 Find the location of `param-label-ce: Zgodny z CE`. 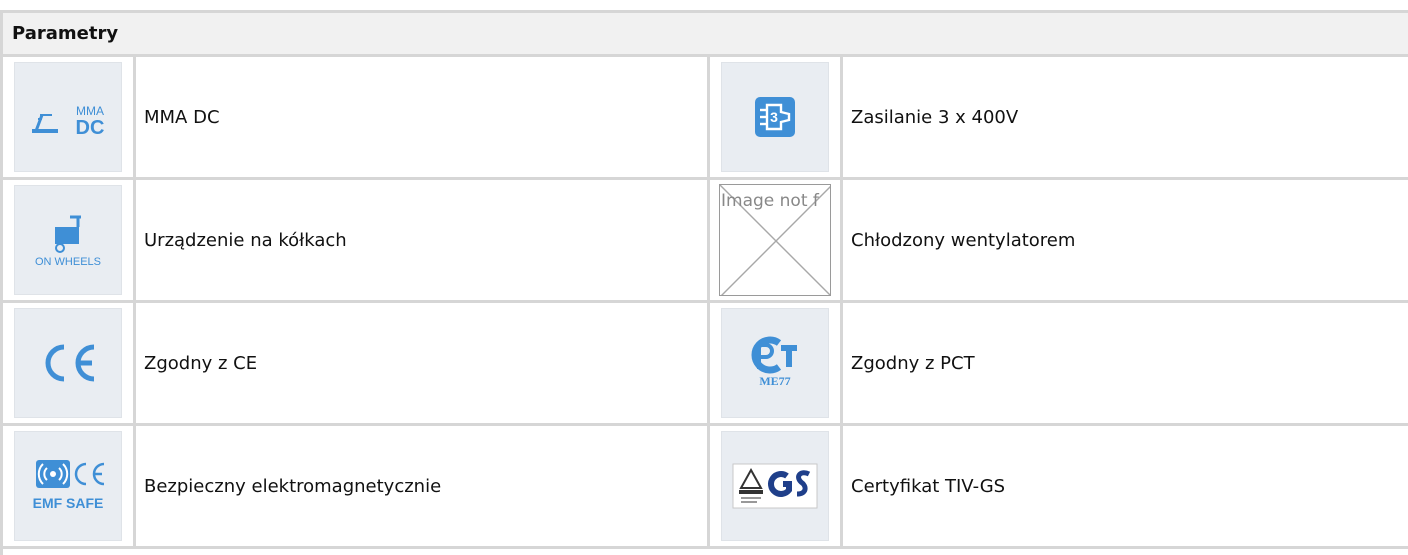

param-label-ce: Zgodny z CE is located at coordinates (423, 364).